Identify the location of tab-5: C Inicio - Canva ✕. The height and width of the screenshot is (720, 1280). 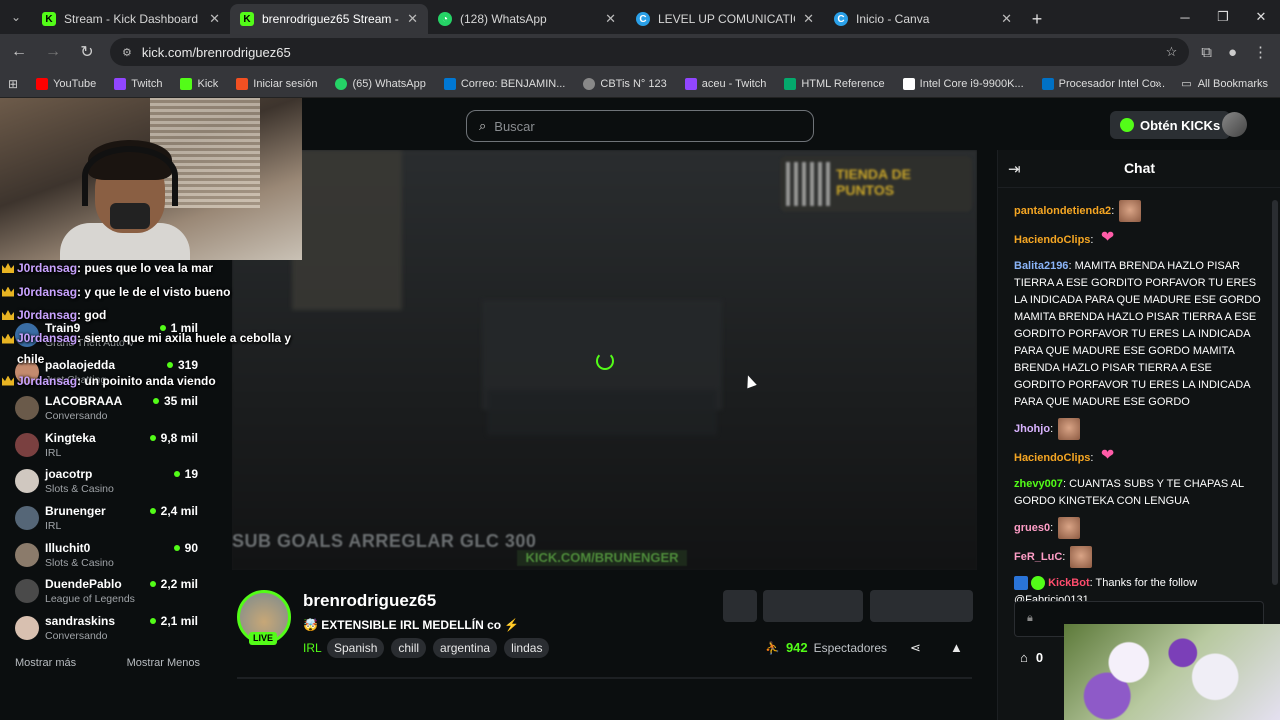
(923, 19).